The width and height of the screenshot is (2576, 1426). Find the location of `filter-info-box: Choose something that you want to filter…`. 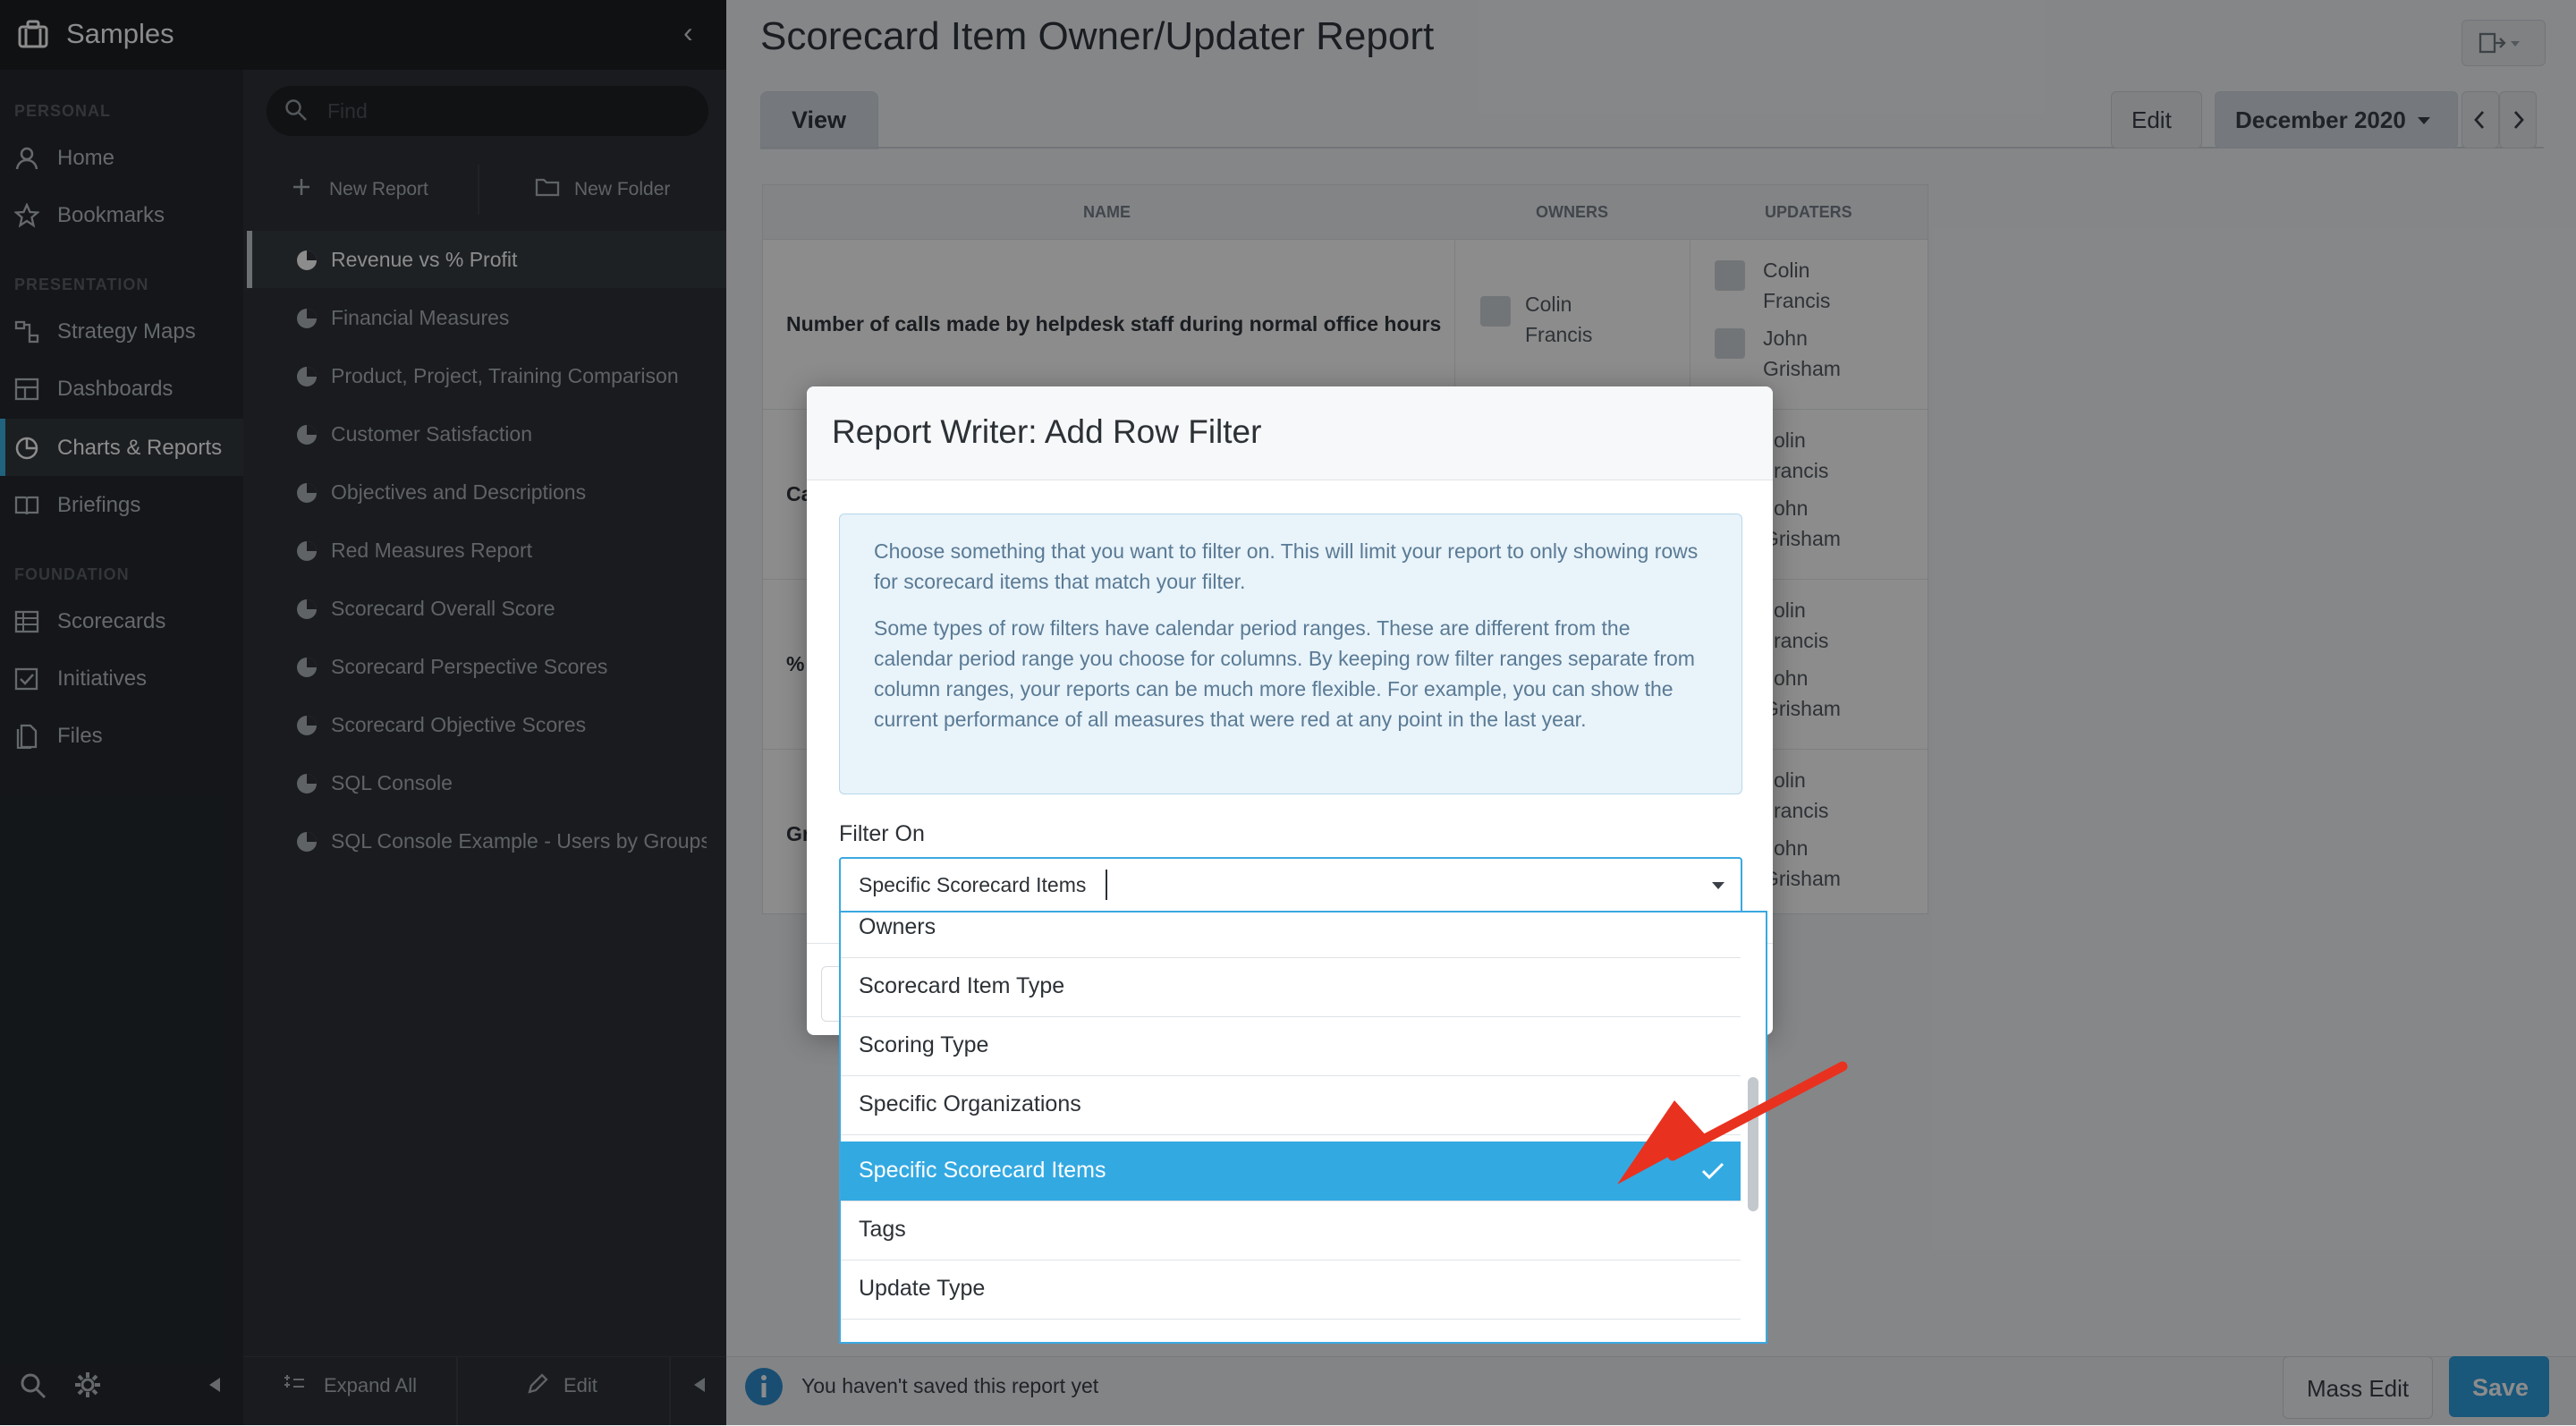

filter-info-box: Choose something that you want to filter… is located at coordinates (1290, 654).